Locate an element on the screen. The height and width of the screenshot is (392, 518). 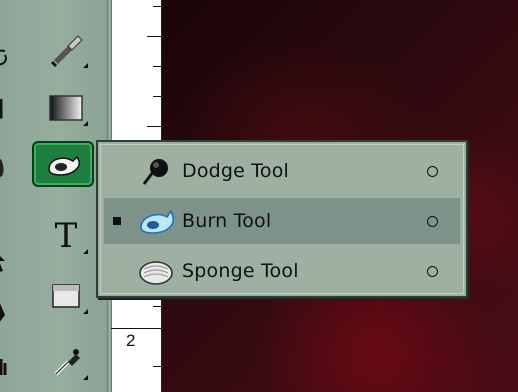
lasso-icon is located at coordinates (3, 57).